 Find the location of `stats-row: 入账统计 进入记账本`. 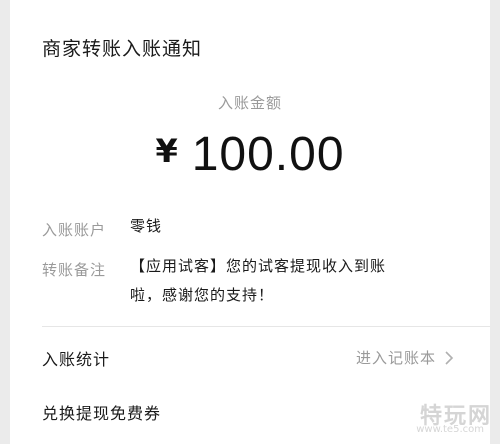

stats-row: 入账统计 进入记账本 is located at coordinates (250, 358).